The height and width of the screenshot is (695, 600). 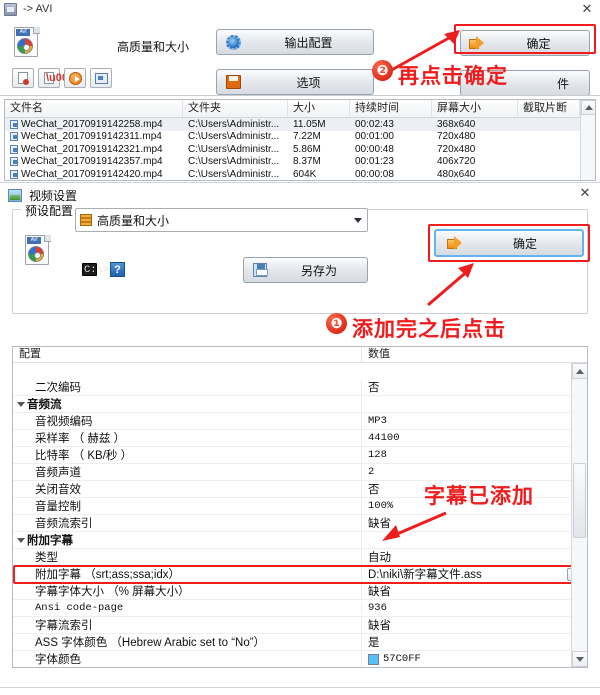 I want to click on config-row-value: 2, so click(x=371, y=472).